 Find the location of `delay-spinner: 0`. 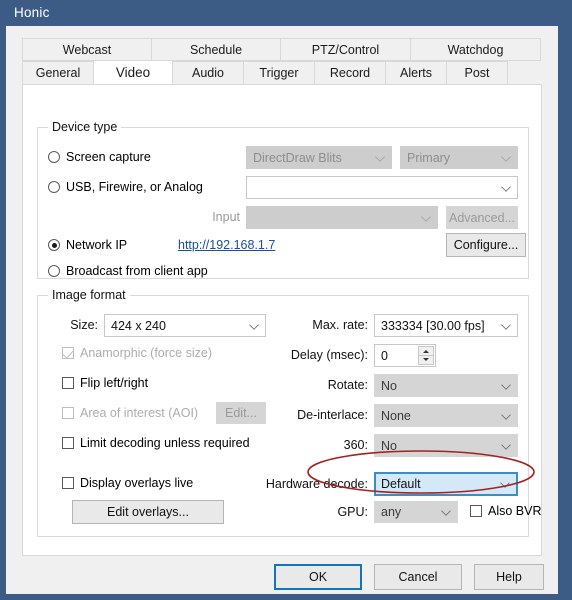

delay-spinner: 0 is located at coordinates (405, 355).